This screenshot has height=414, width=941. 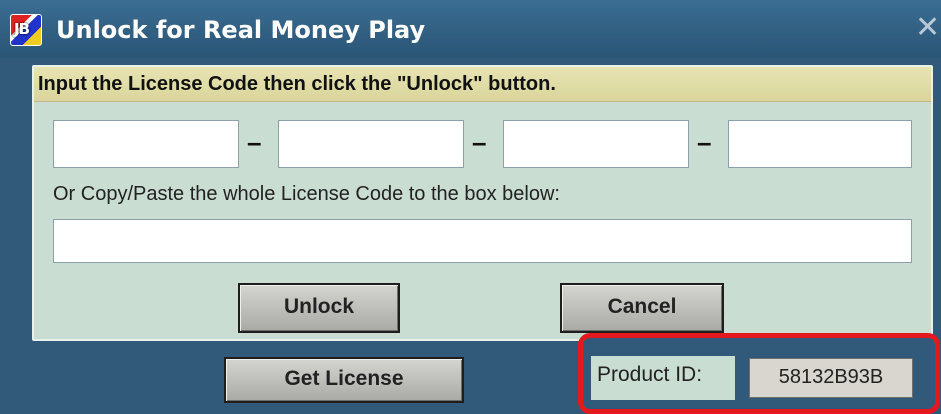 I want to click on title-bar: JB Unlock for Real Money Play ✕, so click(x=470, y=29).